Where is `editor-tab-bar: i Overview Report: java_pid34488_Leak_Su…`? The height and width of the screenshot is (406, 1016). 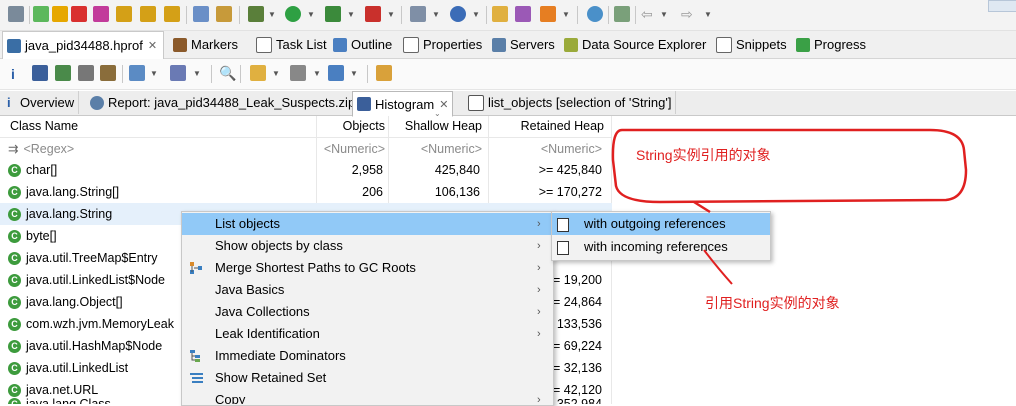
editor-tab-bar: i Overview Report: java_pid34488_Leak_Su… is located at coordinates (508, 104).